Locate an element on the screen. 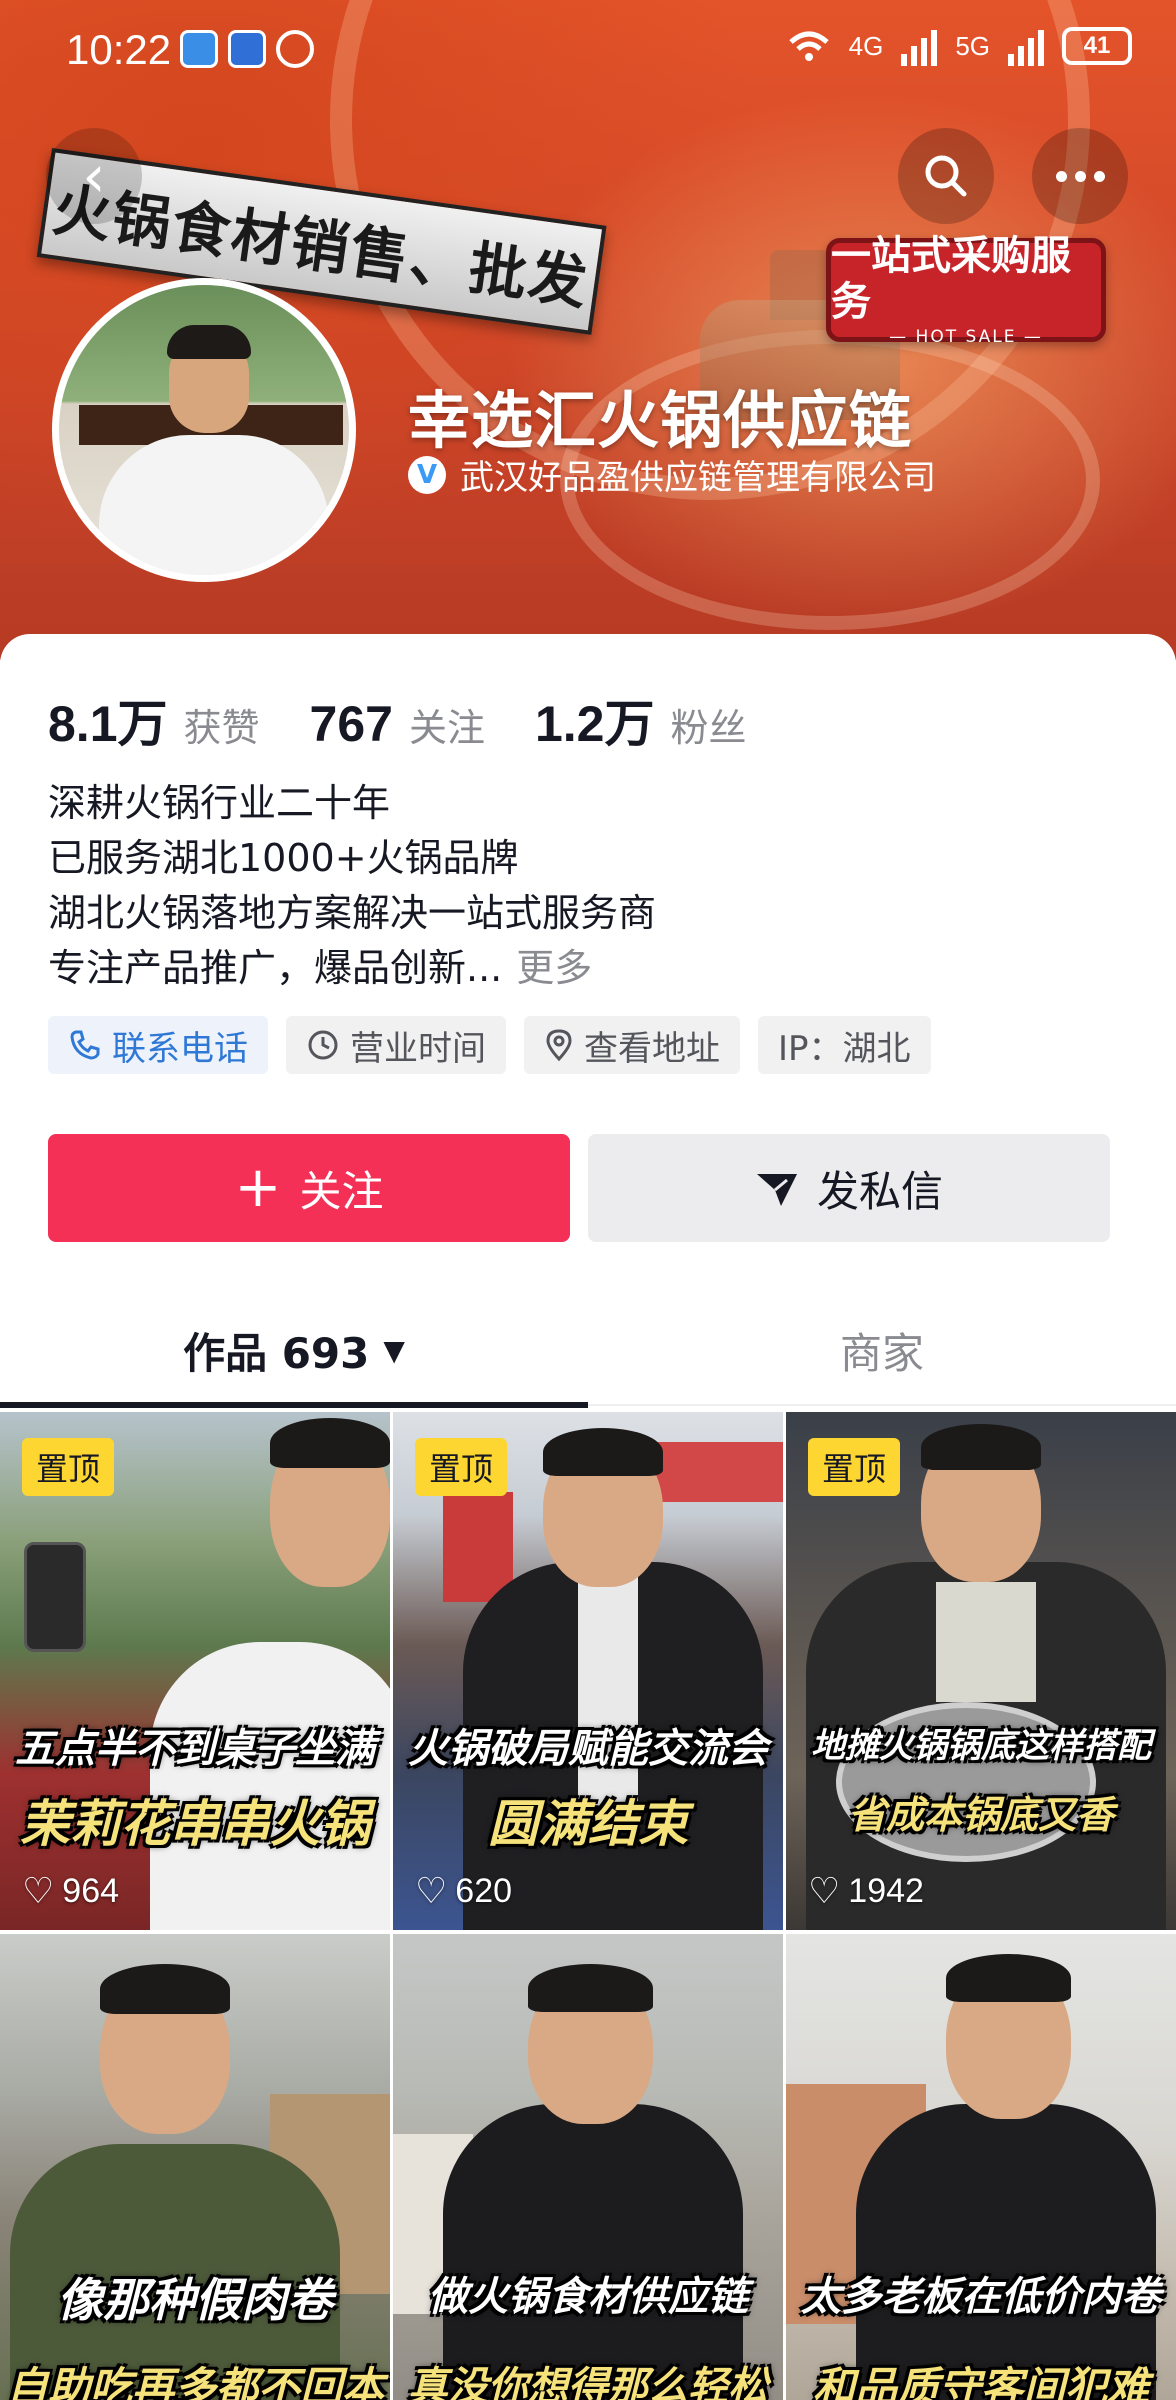 The image size is (1176, 2400). video-thumbnail: 太多老板在低价内卷 和品质守客间犯难 is located at coordinates (981, 2167).